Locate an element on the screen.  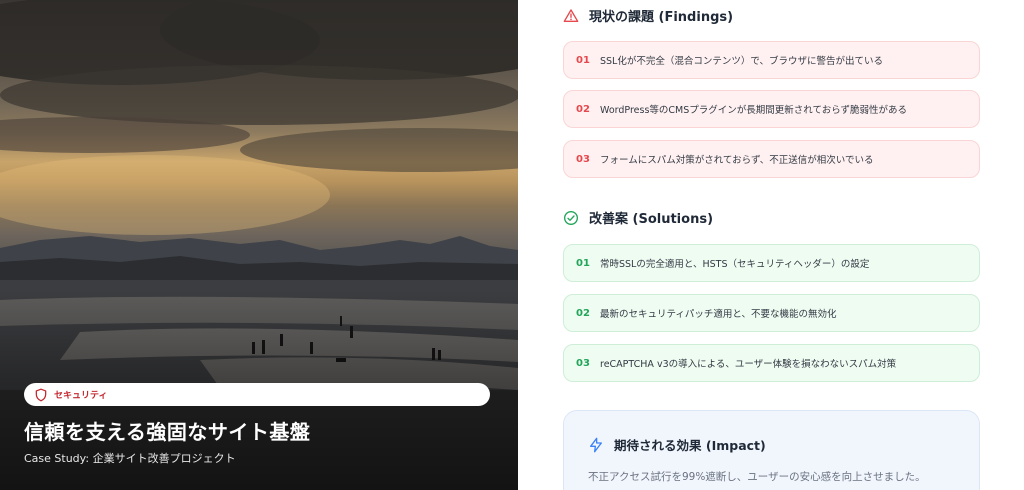
solutions-title: 改善案 (Solutions) is located at coordinates (651, 219).